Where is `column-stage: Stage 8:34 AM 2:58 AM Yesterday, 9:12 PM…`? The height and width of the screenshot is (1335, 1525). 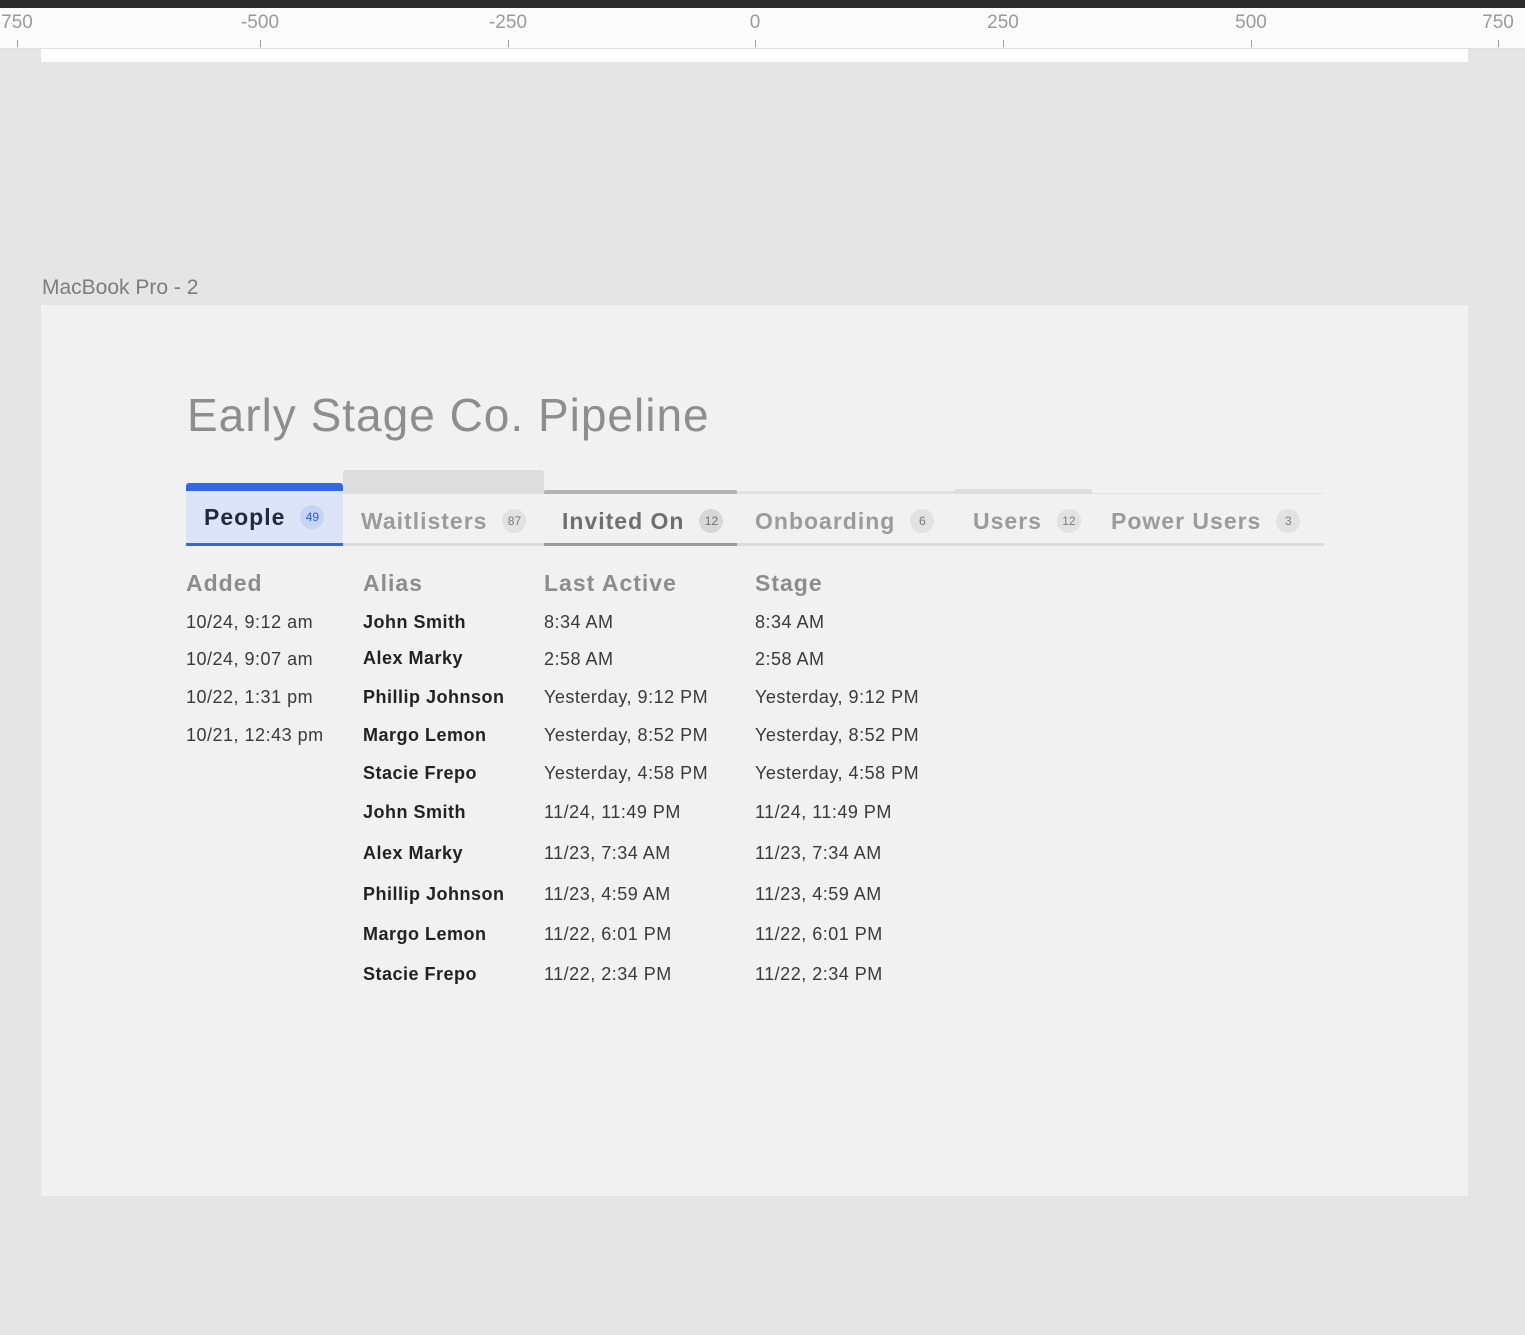
column-stage: Stage 8:34 AM 2:58 AM Yesterday, 9:12 PM… is located at coordinates (837, 776).